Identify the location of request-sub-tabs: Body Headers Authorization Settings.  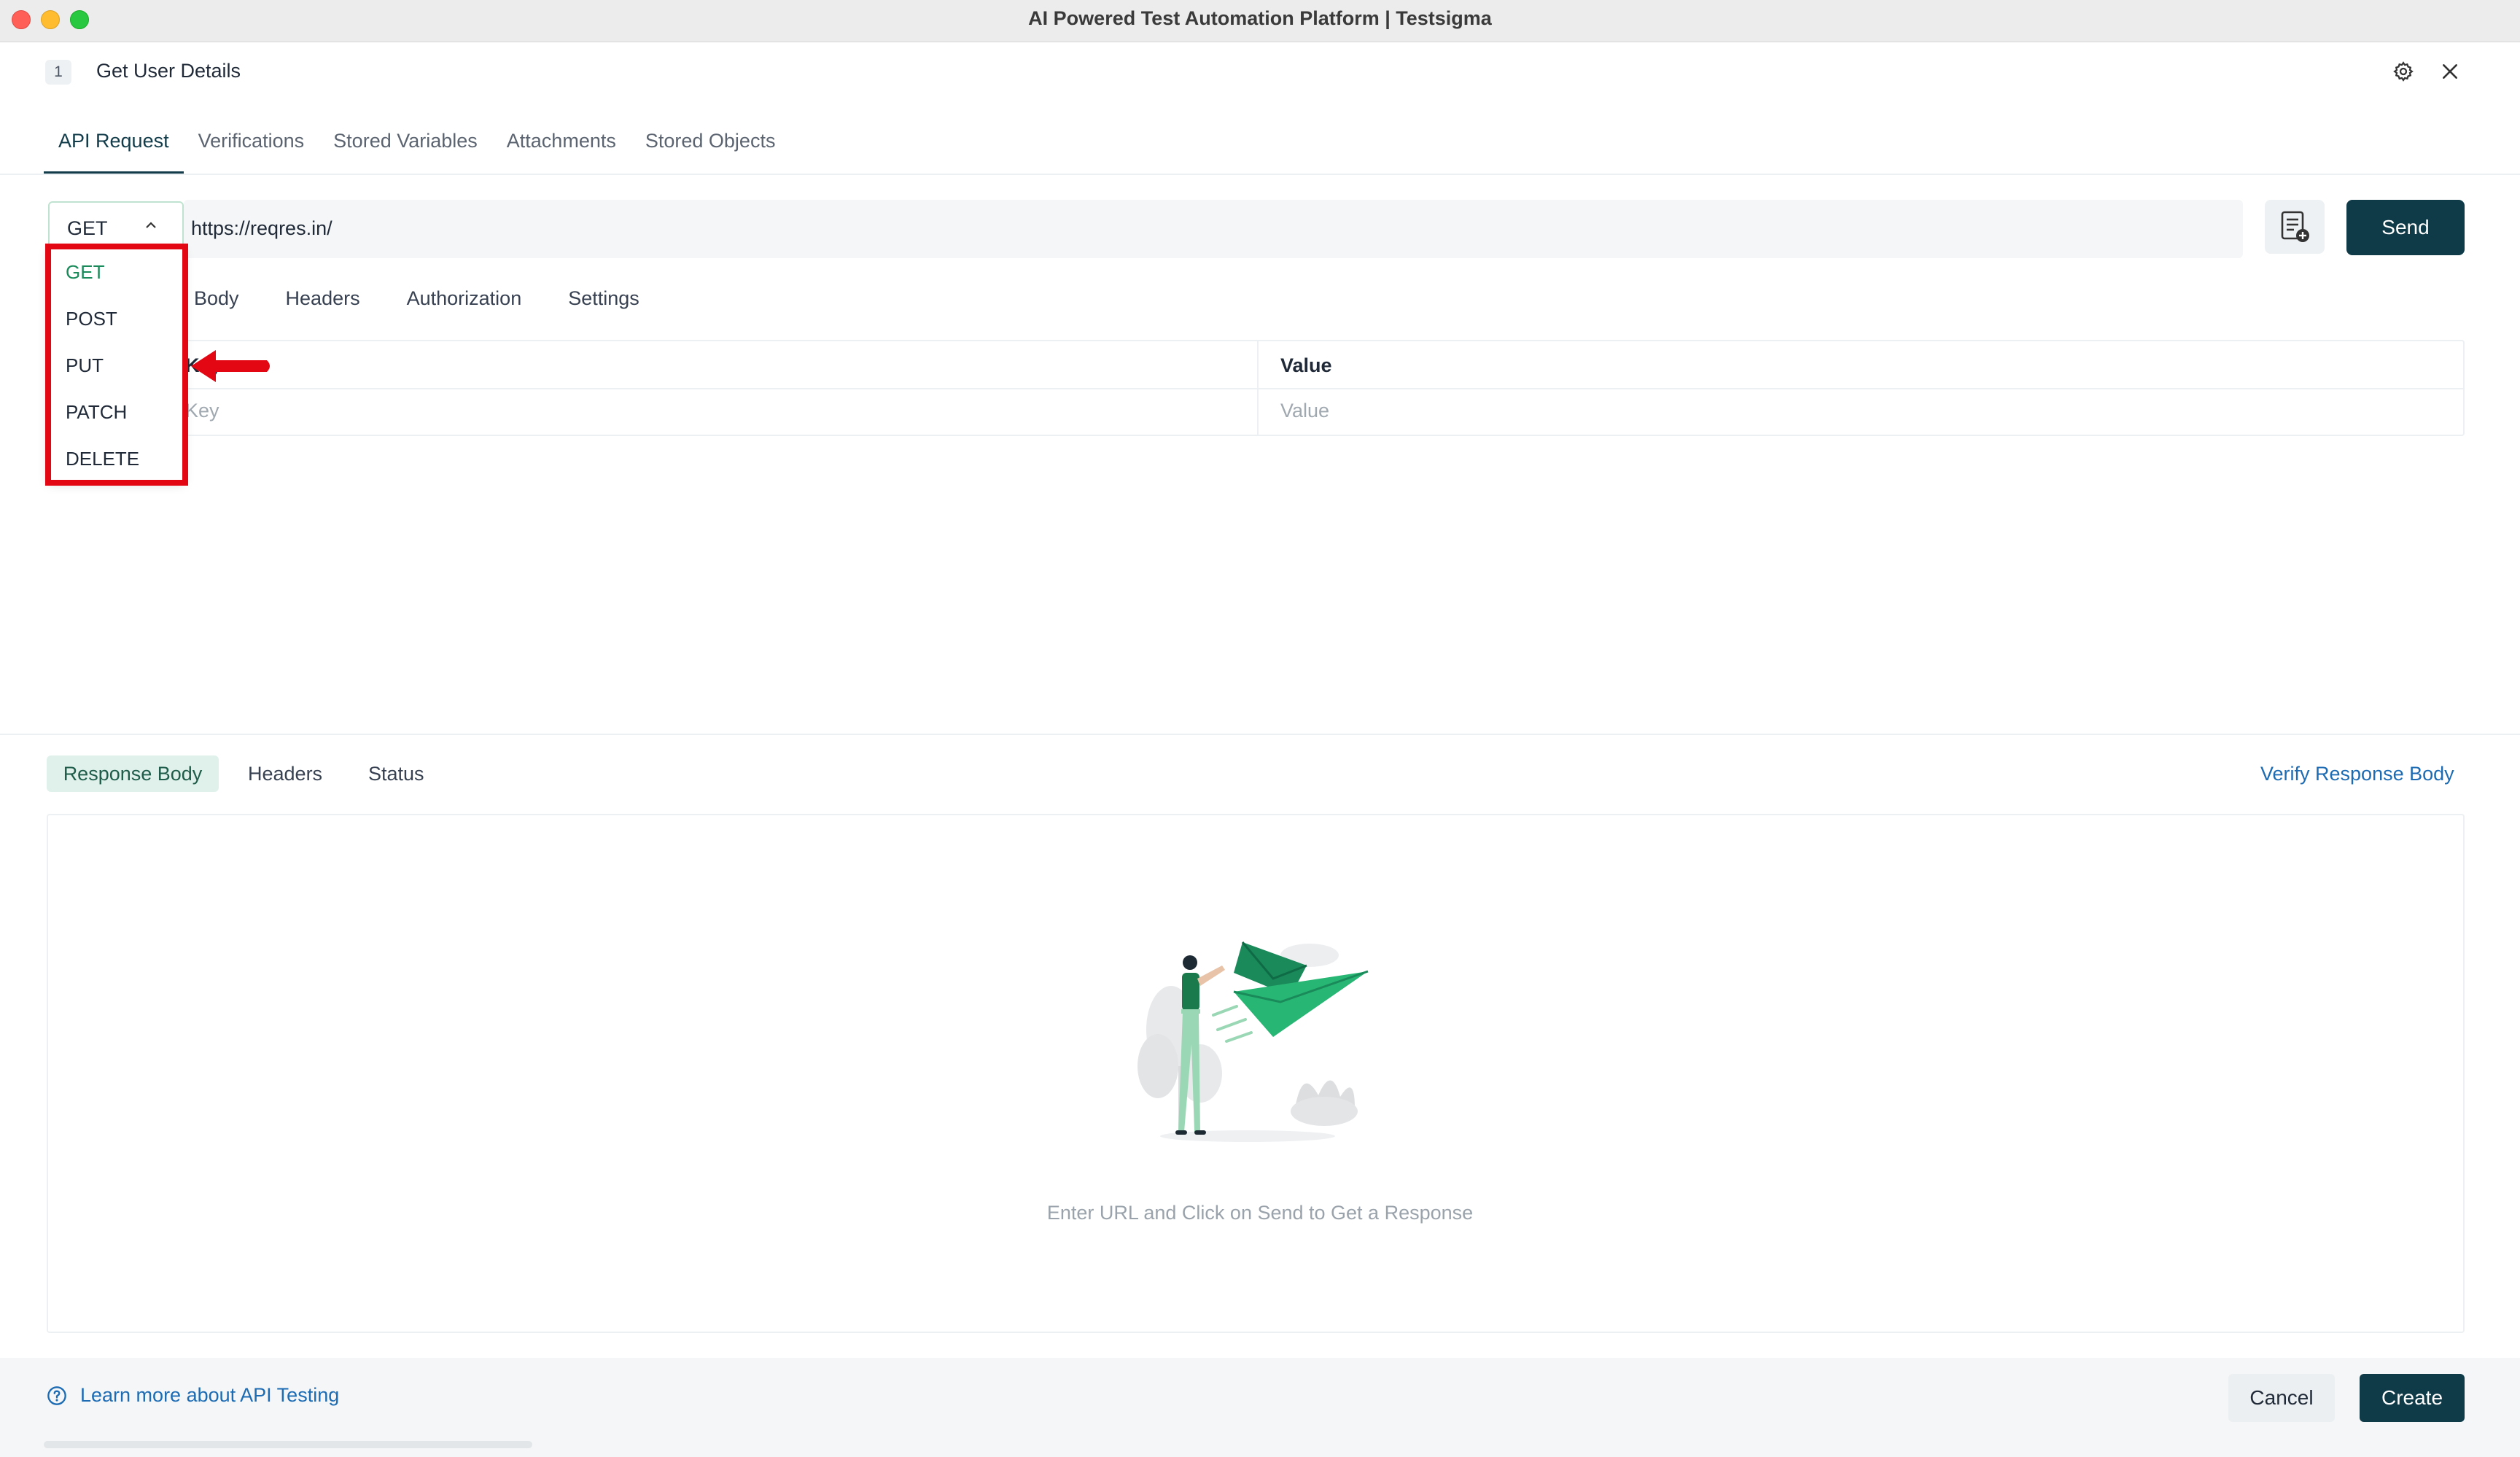
(440, 299).